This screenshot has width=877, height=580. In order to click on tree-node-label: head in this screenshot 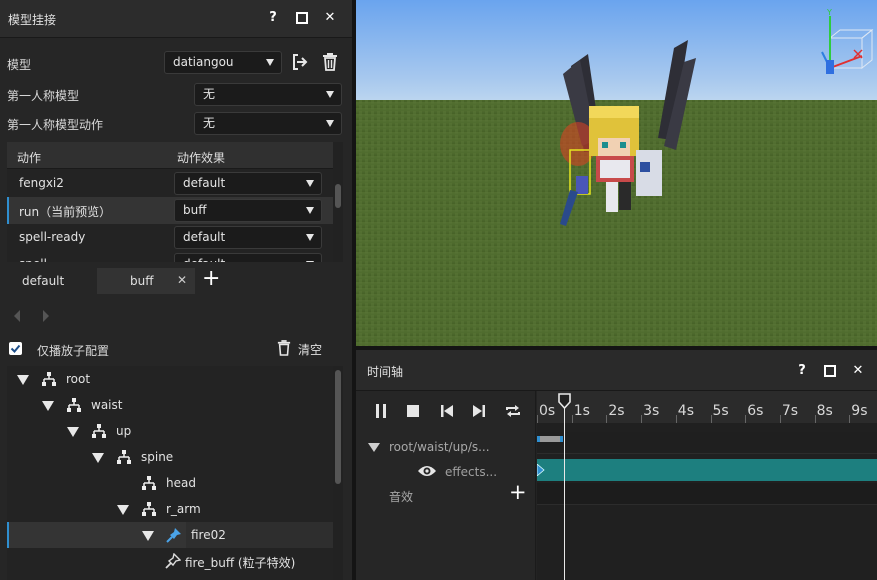, I will do `click(181, 483)`.